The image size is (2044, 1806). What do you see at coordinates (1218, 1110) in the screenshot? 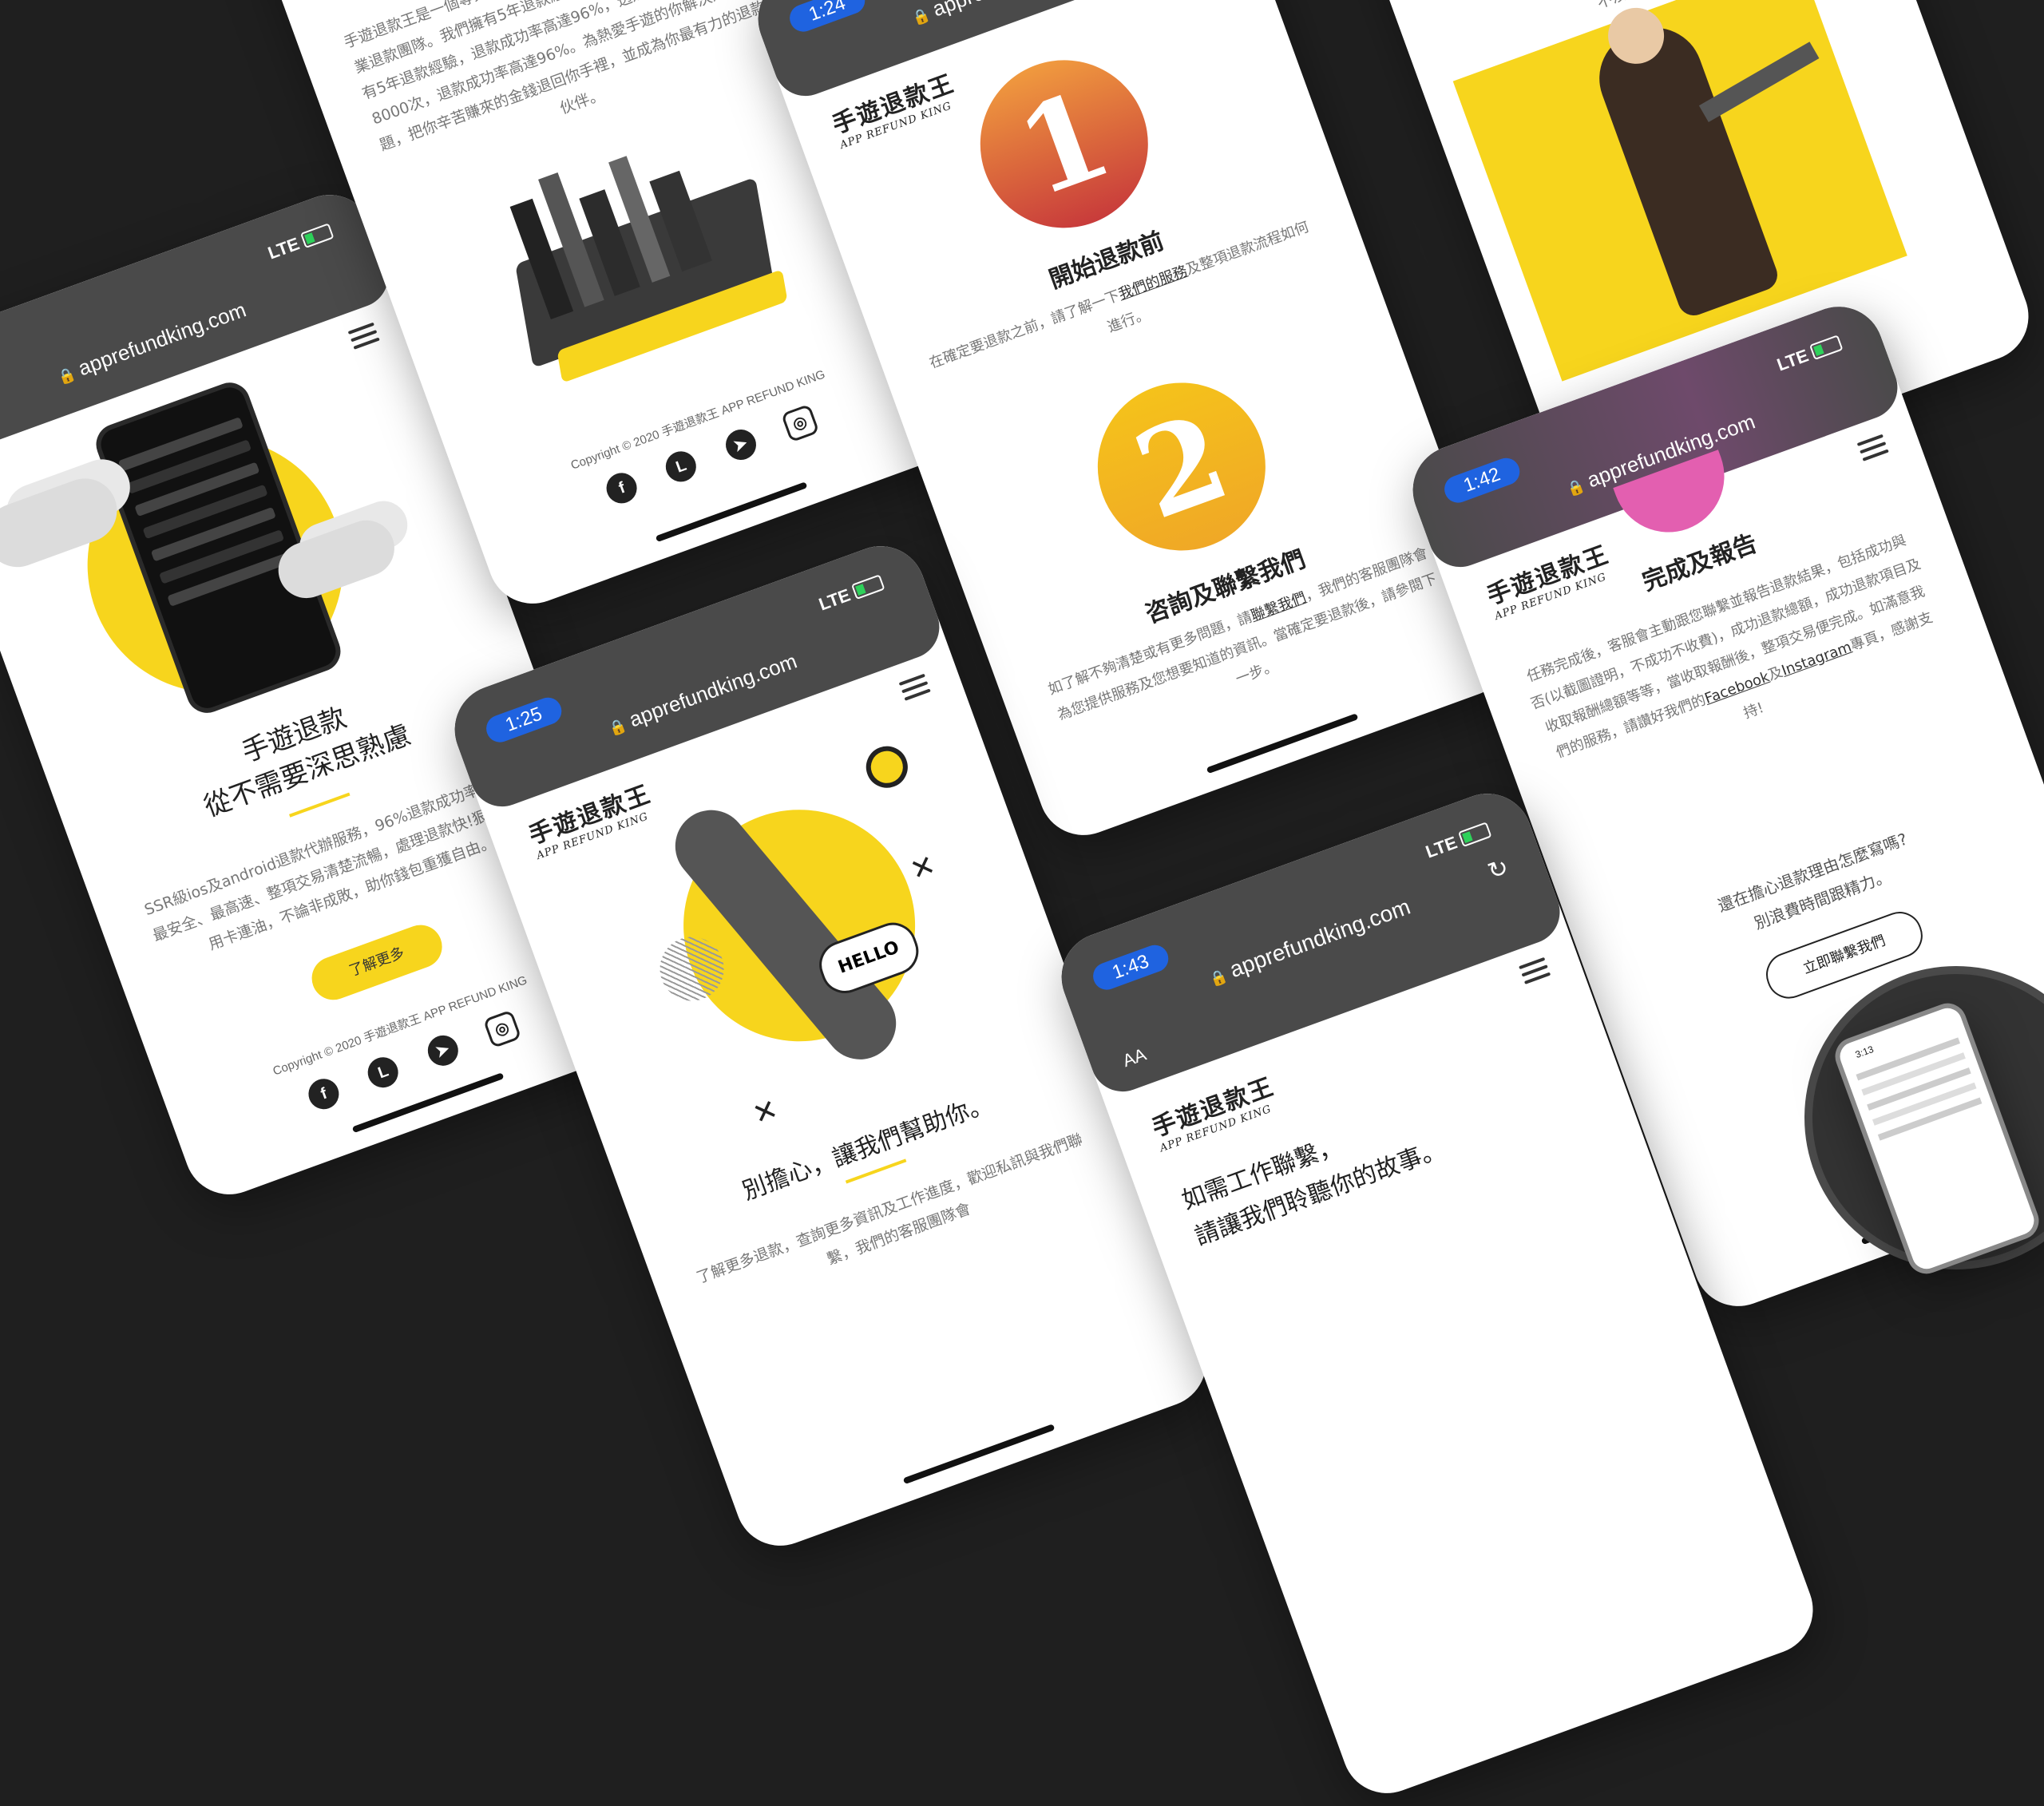
I see `brand-logo: 手遊退款王 APP REFUND KING` at bounding box center [1218, 1110].